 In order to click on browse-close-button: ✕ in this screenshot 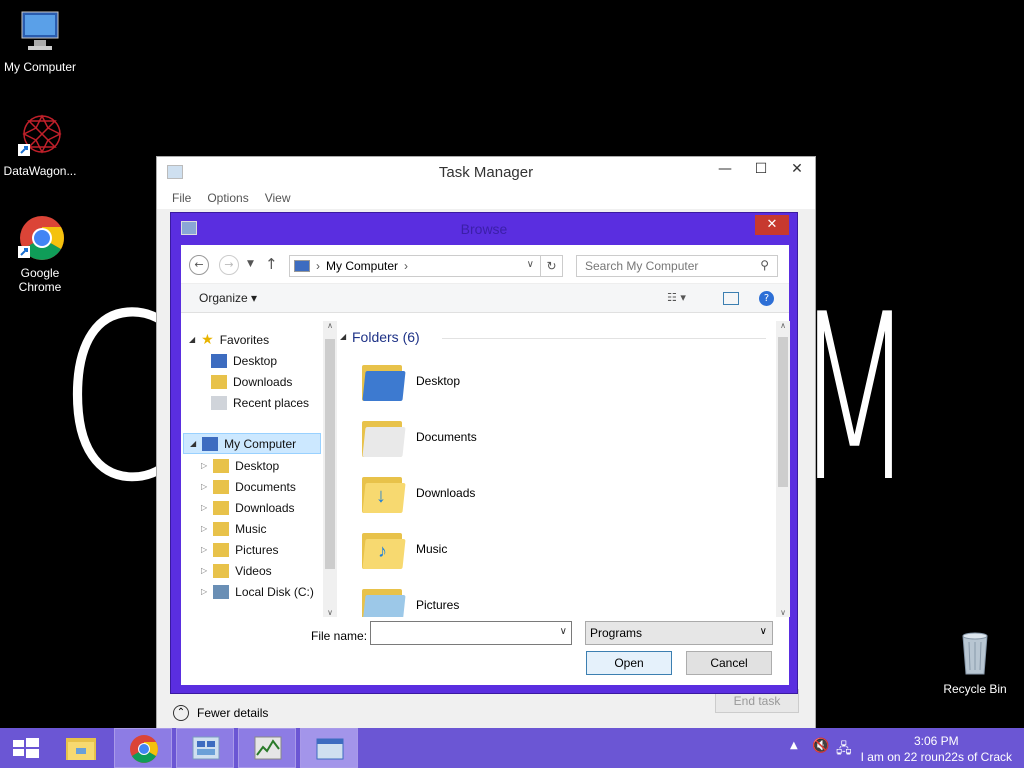, I will do `click(772, 225)`.